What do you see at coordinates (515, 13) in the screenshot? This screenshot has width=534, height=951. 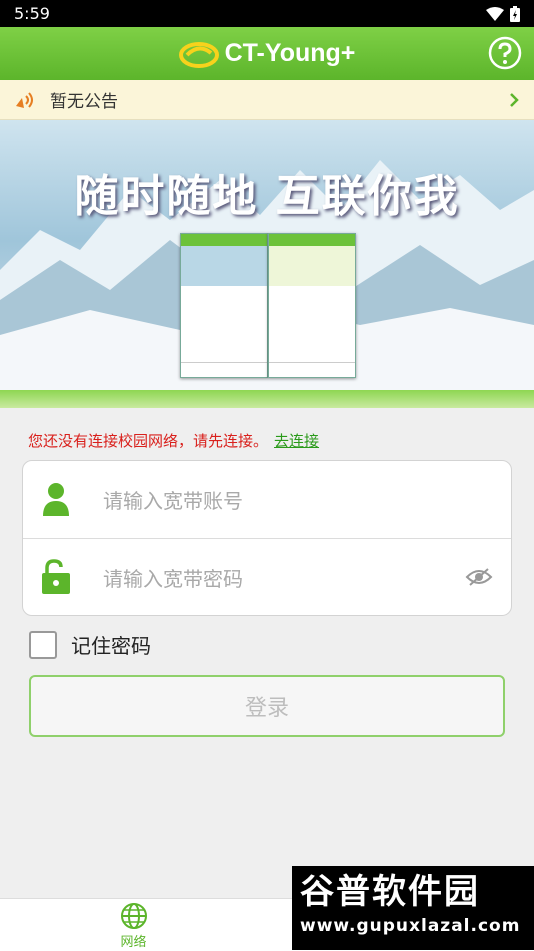 I see `battery-icon` at bounding box center [515, 13].